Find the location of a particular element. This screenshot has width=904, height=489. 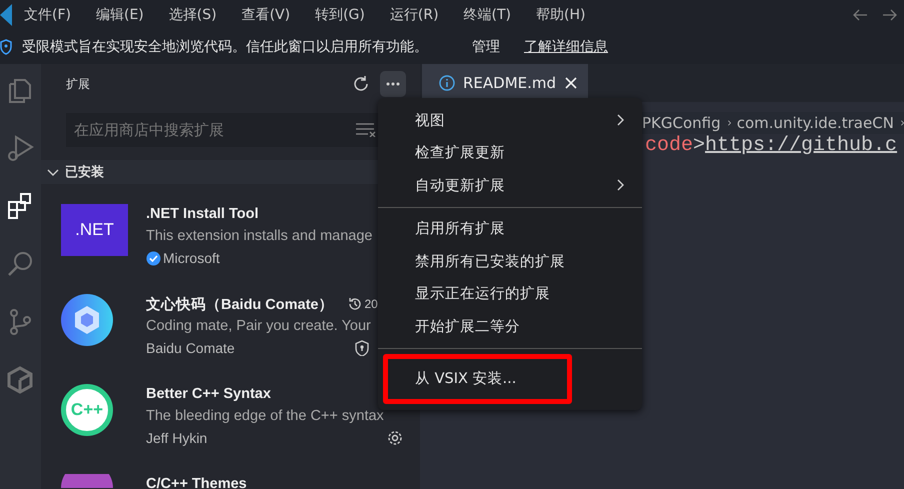

installed-section-header: 已安装 is located at coordinates (209, 172).